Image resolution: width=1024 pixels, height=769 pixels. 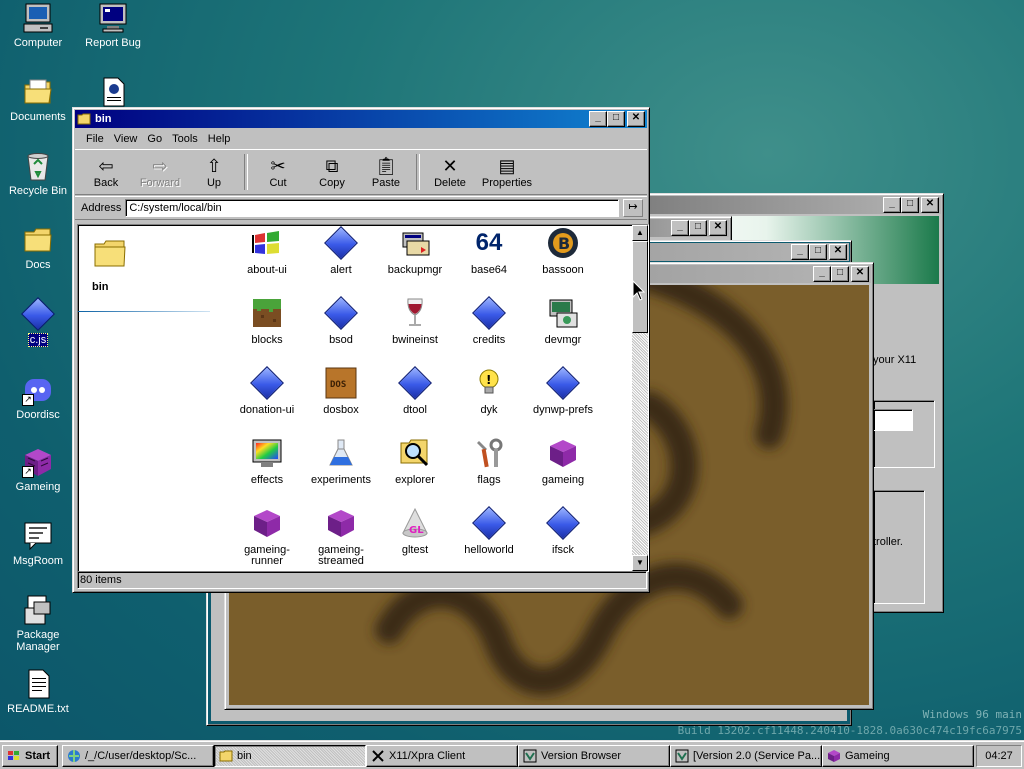 I want to click on file-item: gameing-streamed, so click(x=341, y=537).